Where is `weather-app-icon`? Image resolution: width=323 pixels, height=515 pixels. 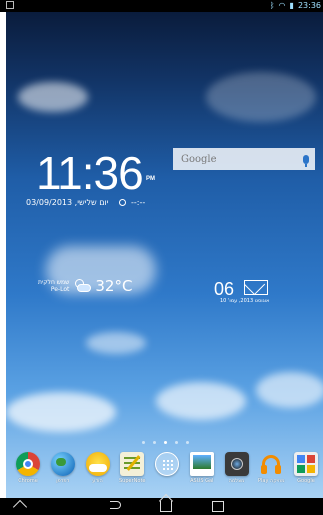
weather-app-icon is located at coordinates (97, 464).